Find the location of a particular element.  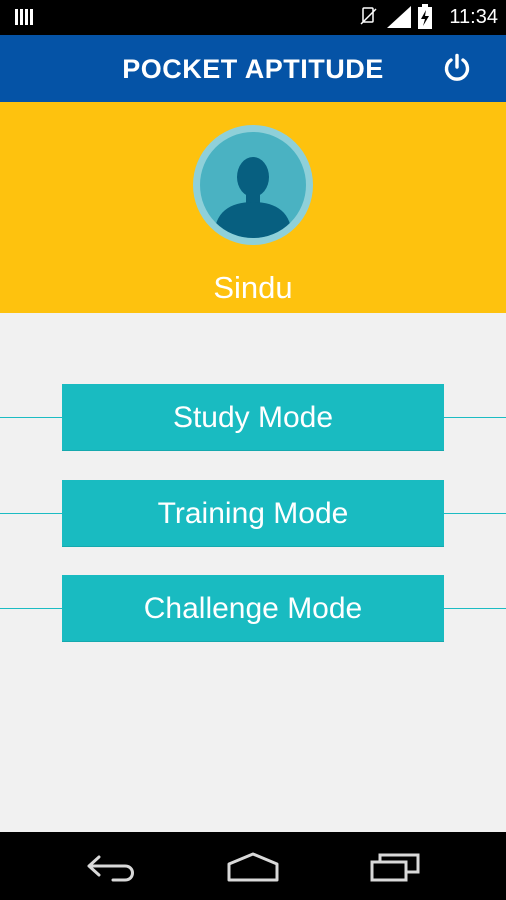

signal-icon is located at coordinates (399, 17).